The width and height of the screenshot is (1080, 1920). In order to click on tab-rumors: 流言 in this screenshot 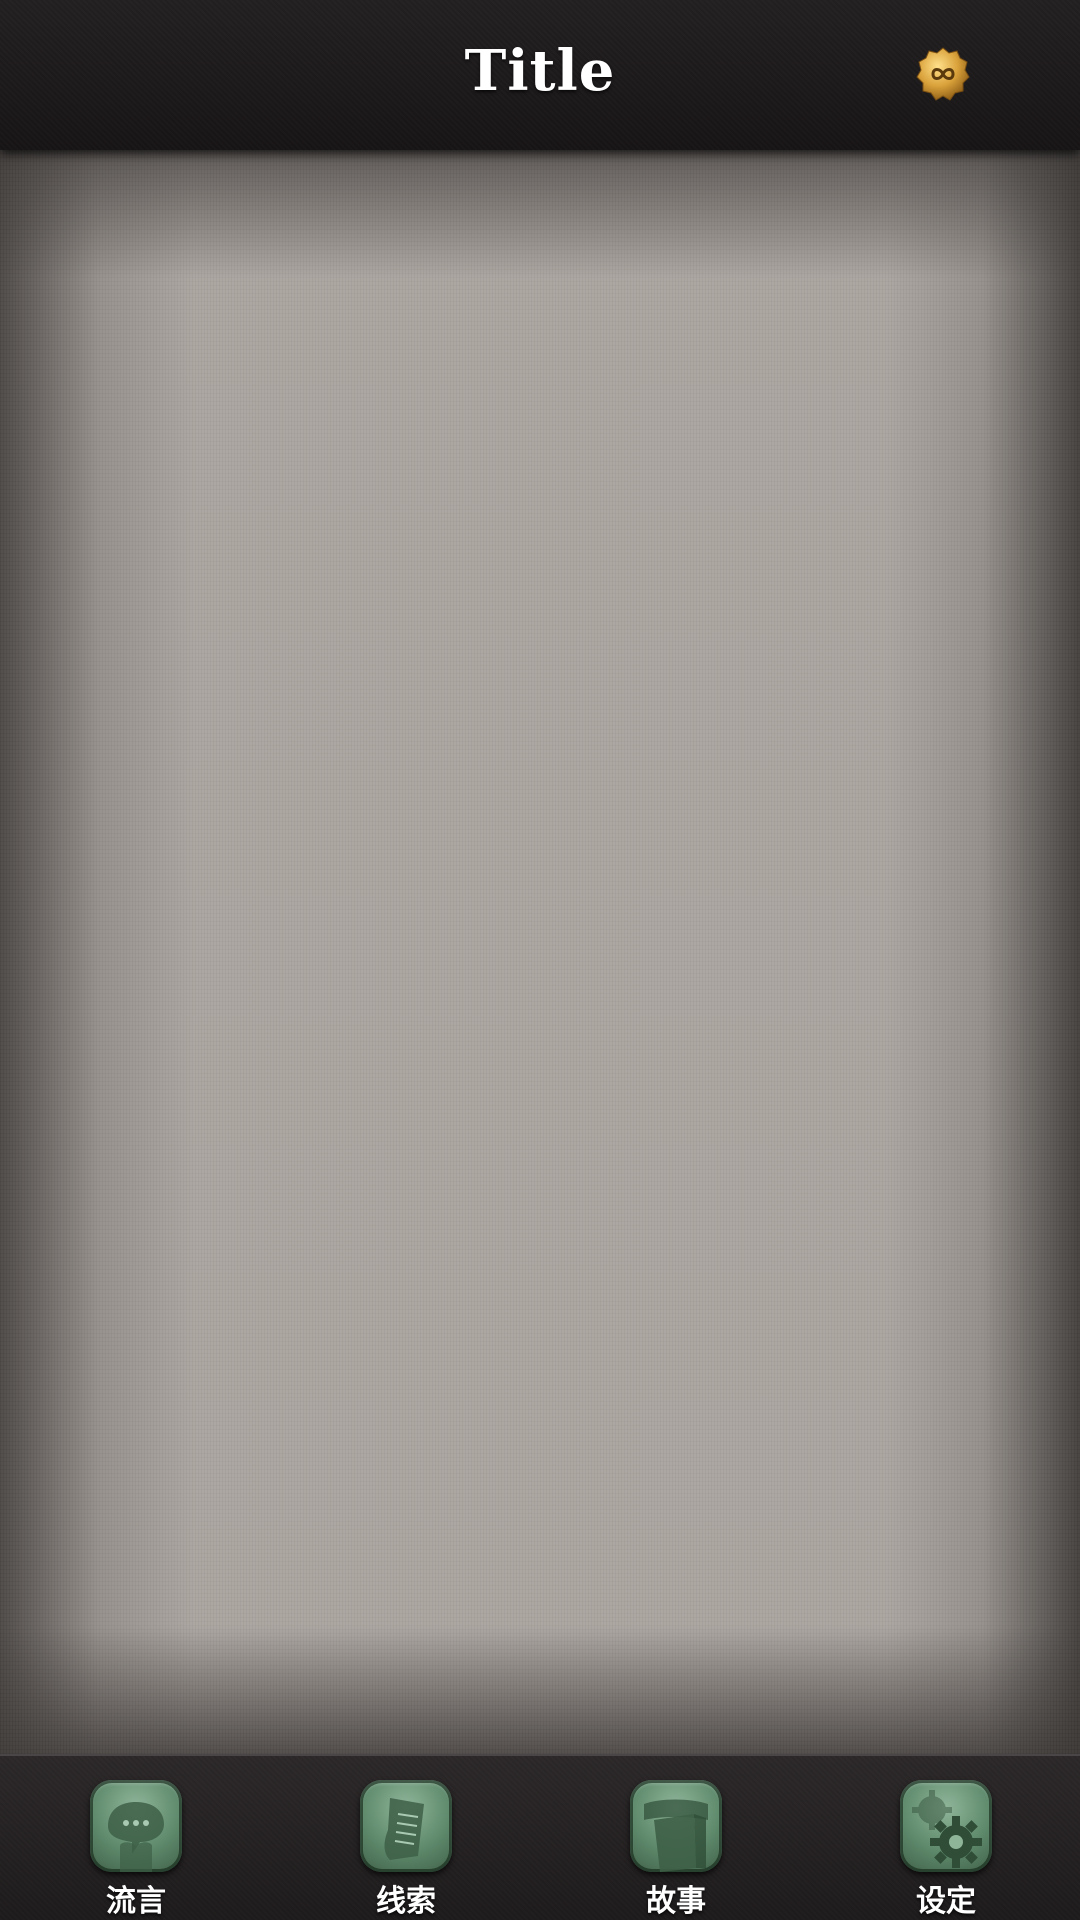, I will do `click(136, 1838)`.